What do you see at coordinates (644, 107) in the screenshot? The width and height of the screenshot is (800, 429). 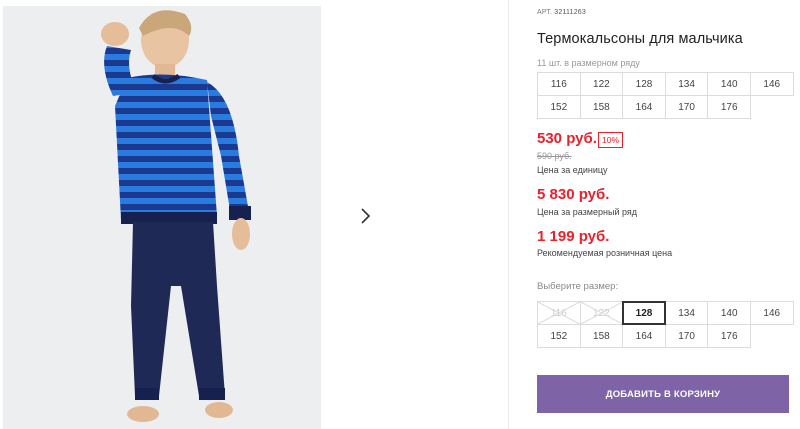 I see `size-range-item: 164` at bounding box center [644, 107].